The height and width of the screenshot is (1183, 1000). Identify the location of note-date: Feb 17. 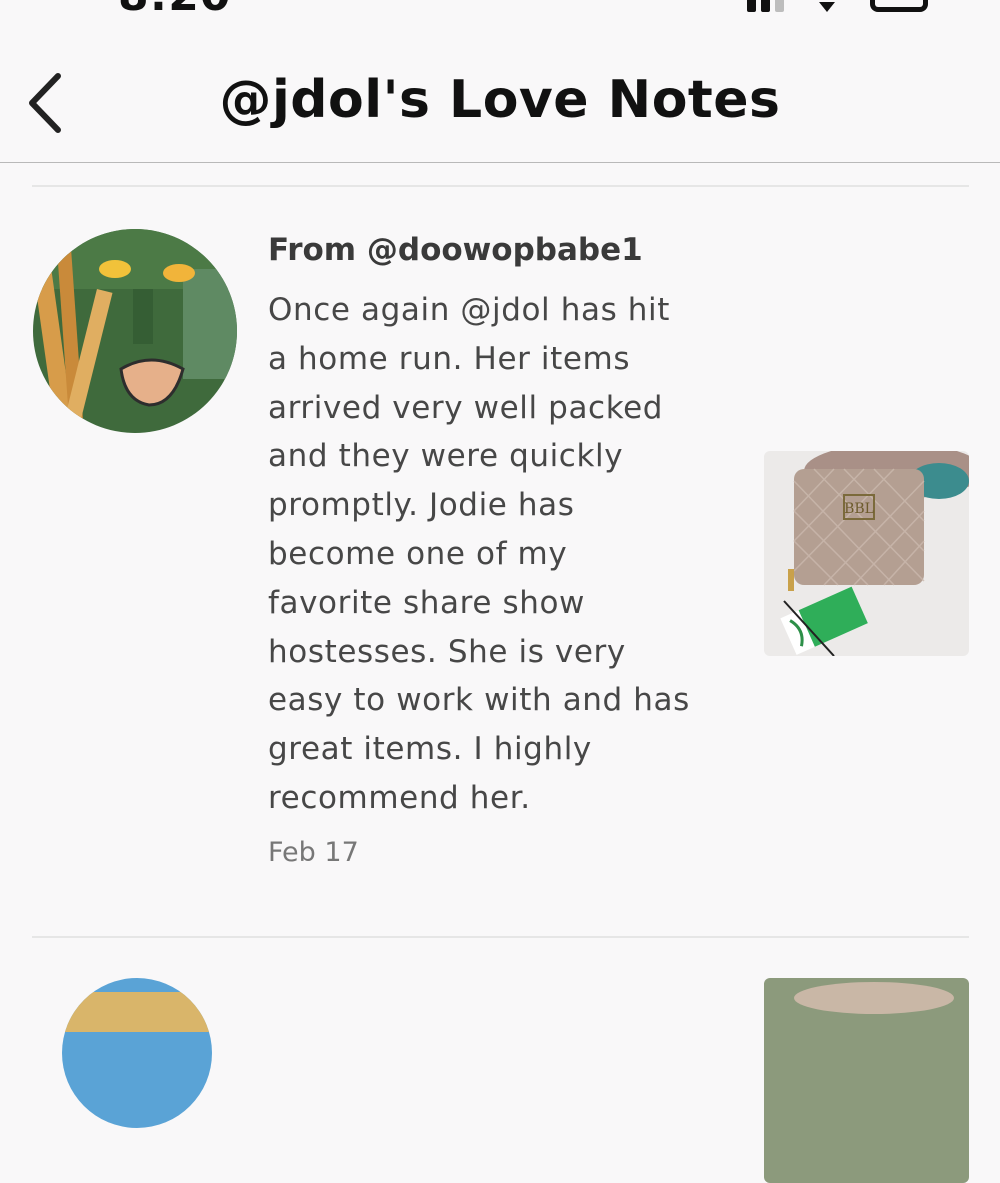
(313, 852).